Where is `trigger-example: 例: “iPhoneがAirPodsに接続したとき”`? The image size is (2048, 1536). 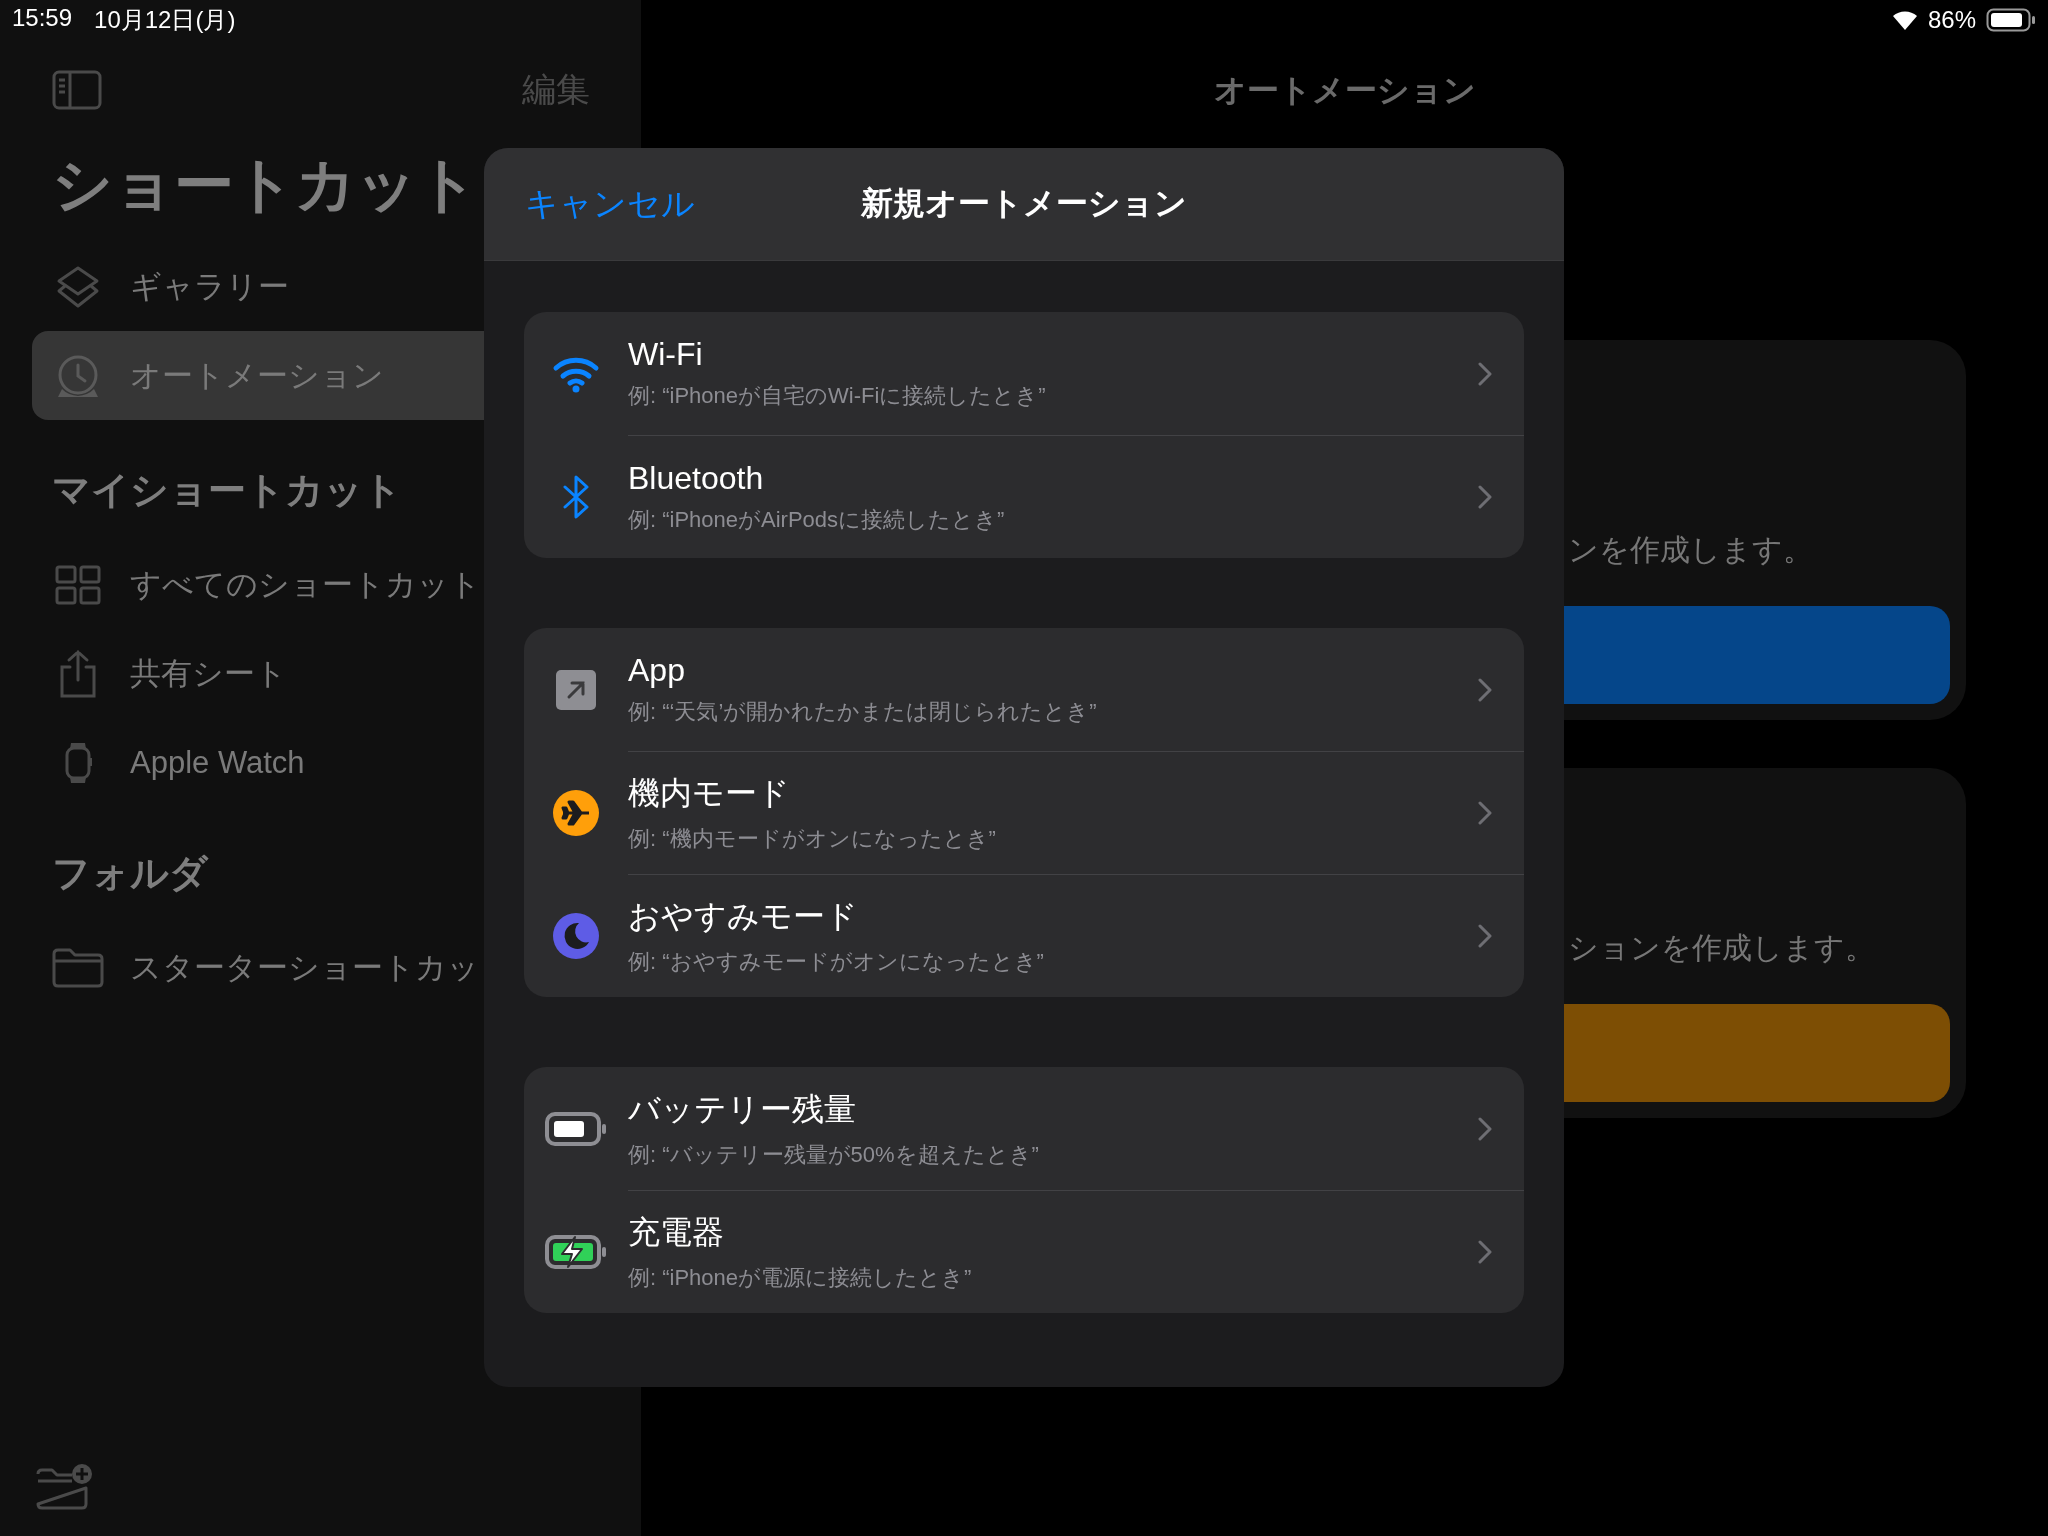 trigger-example: 例: “iPhoneがAirPodsに接続したとき” is located at coordinates (817, 519).